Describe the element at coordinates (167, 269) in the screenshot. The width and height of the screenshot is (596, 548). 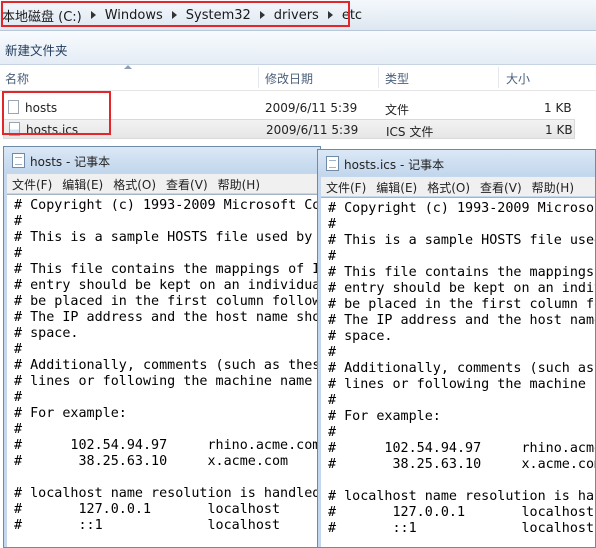
I see `text-line: # This file contains the mappings of I` at that location.